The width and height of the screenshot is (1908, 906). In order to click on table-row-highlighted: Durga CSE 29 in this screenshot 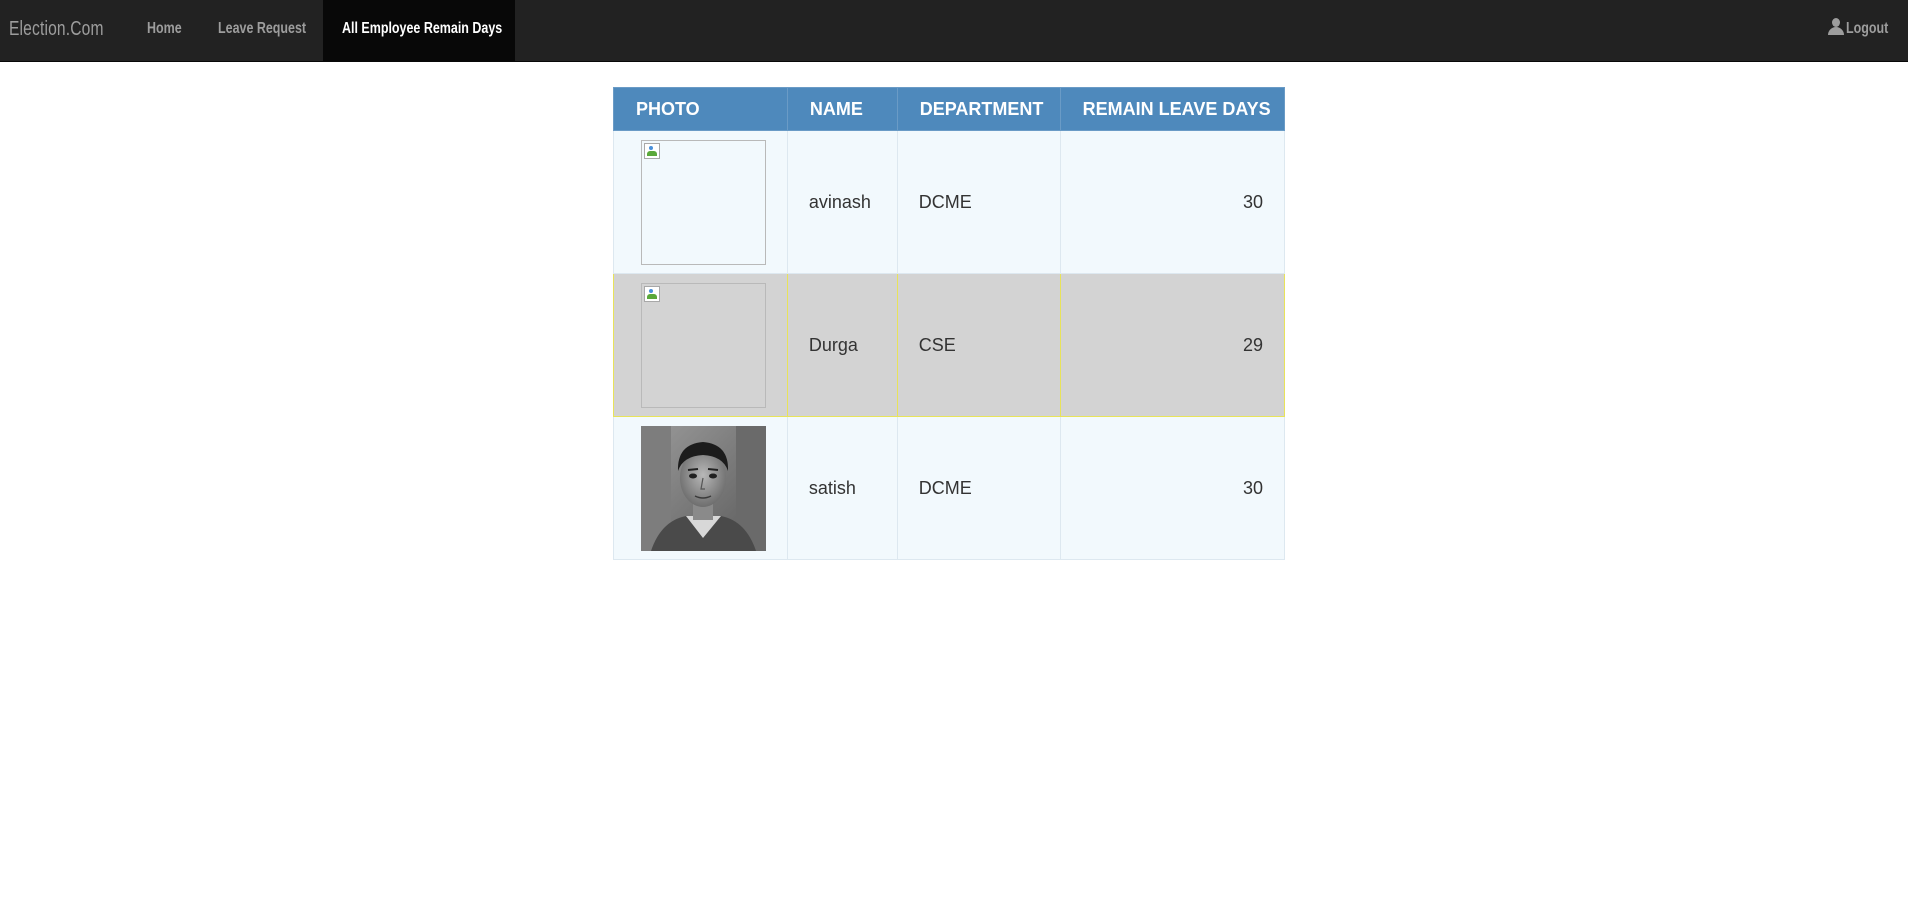, I will do `click(949, 345)`.